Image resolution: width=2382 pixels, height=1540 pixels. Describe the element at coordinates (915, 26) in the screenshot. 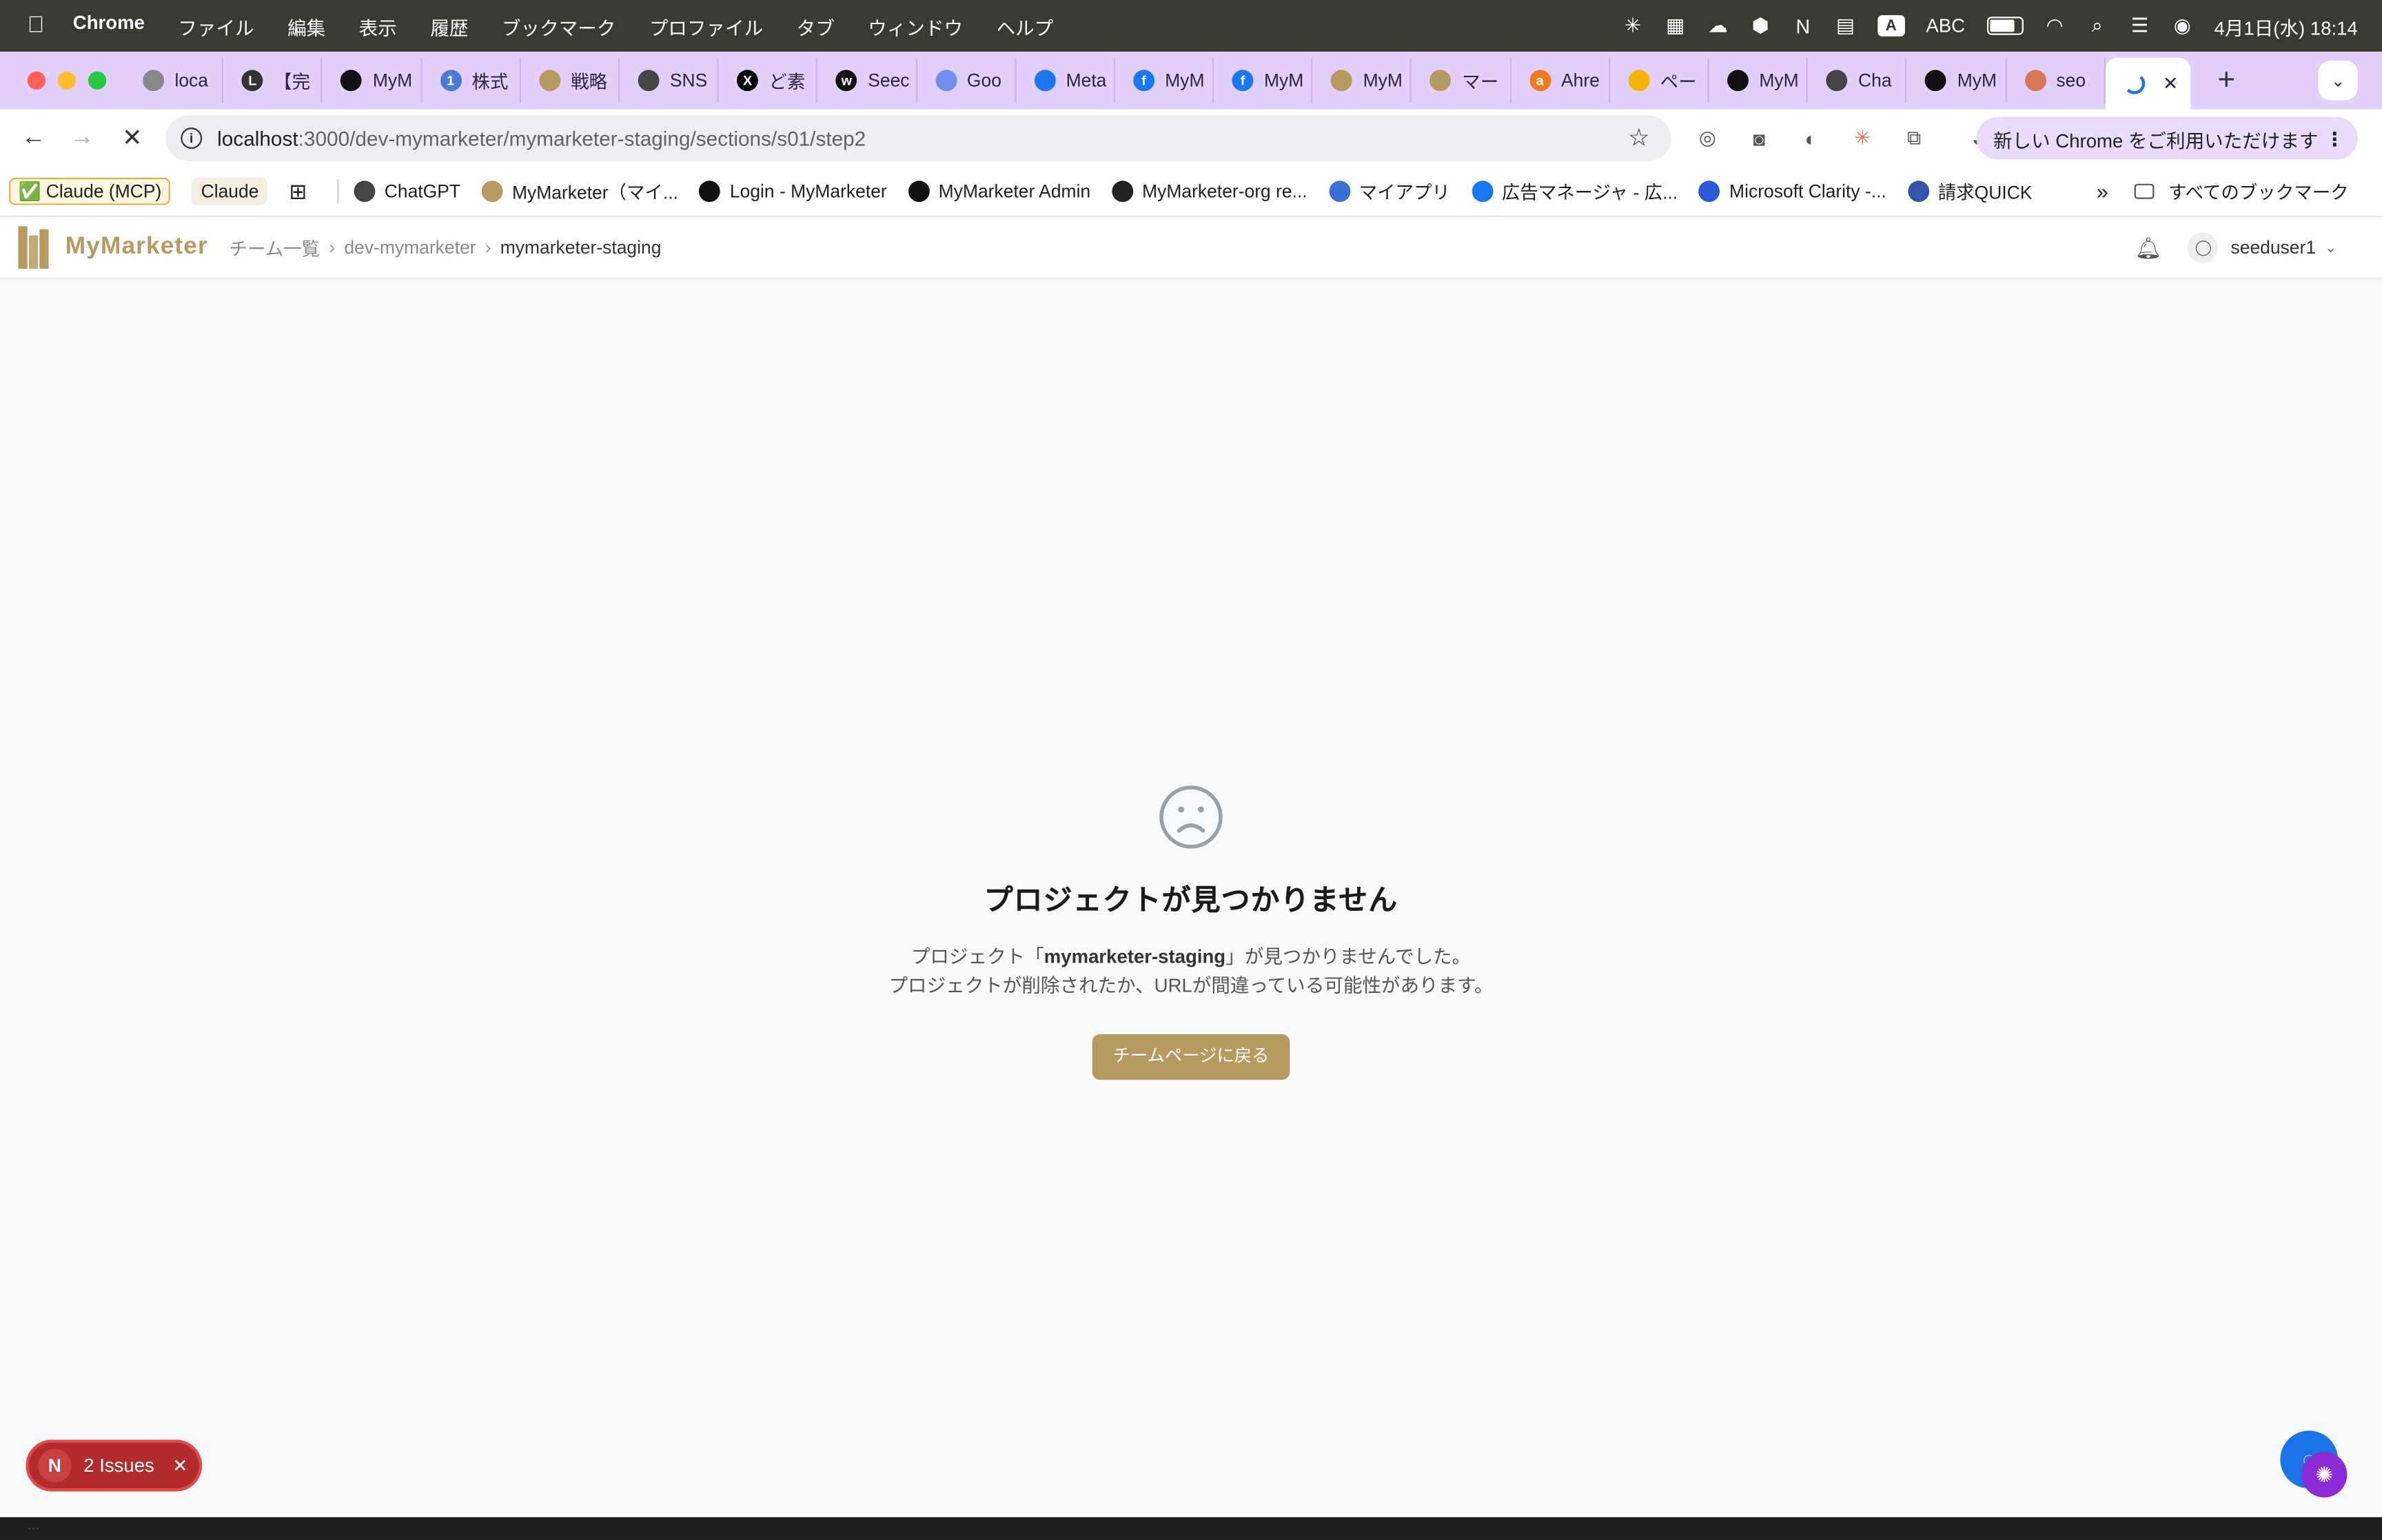

I see `menu-window: ウィンドウ` at that location.